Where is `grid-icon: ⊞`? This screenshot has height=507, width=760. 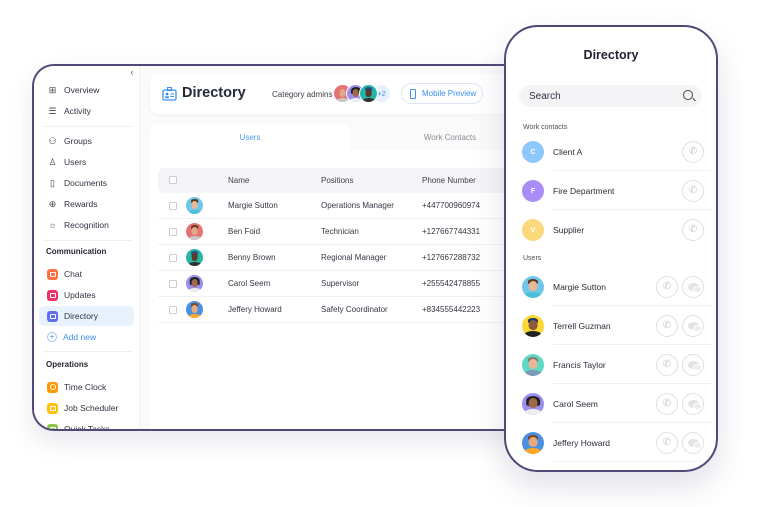
grid-icon: ⊞ is located at coordinates (52, 89).